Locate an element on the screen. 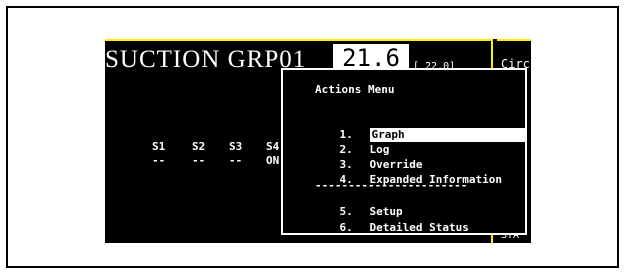 The image size is (627, 274). menu-item-detailed-status: 6. Detailed Status is located at coordinates (391, 220).